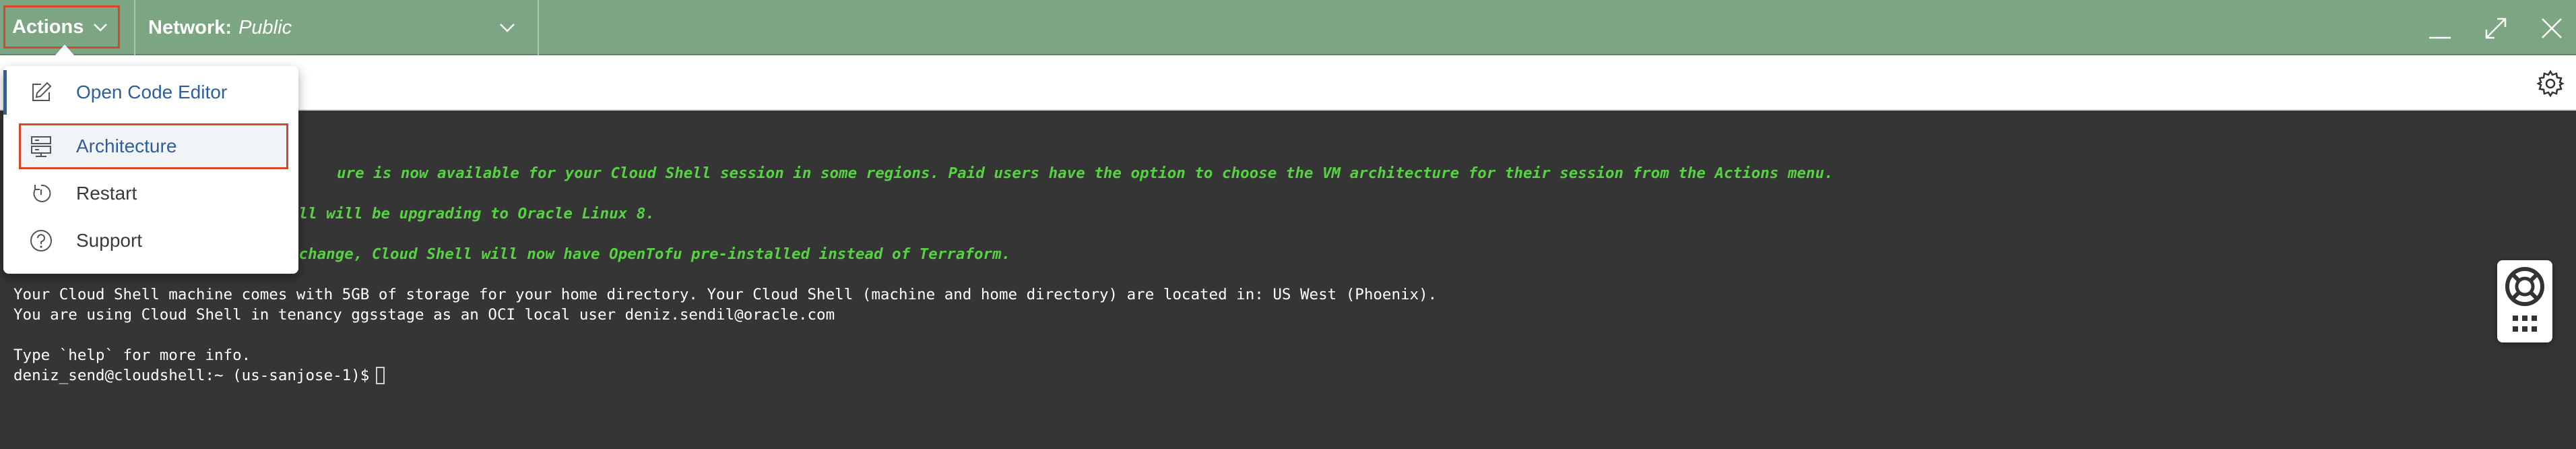 This screenshot has width=2576, height=449. Describe the element at coordinates (132, 355) in the screenshot. I see `info-line: Type `help` for more info.` at that location.